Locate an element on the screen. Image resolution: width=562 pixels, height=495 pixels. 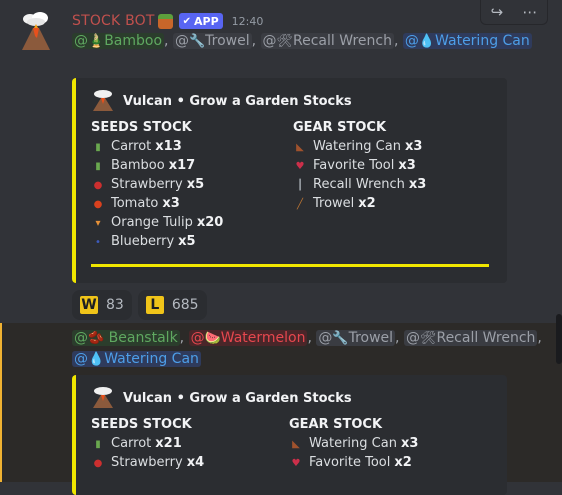
more-icon: ⋯ is located at coordinates (529, 12).